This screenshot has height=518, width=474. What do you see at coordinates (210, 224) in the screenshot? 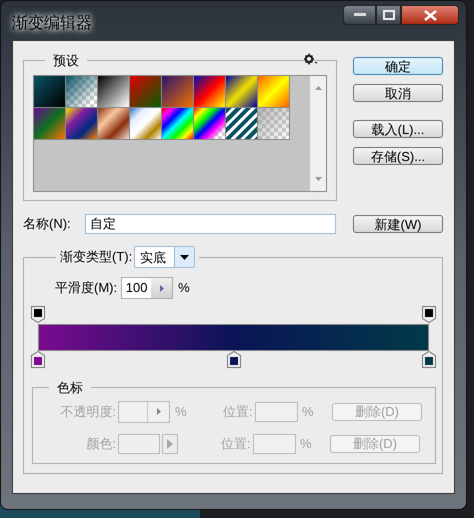
I see `name-field: 自定` at bounding box center [210, 224].